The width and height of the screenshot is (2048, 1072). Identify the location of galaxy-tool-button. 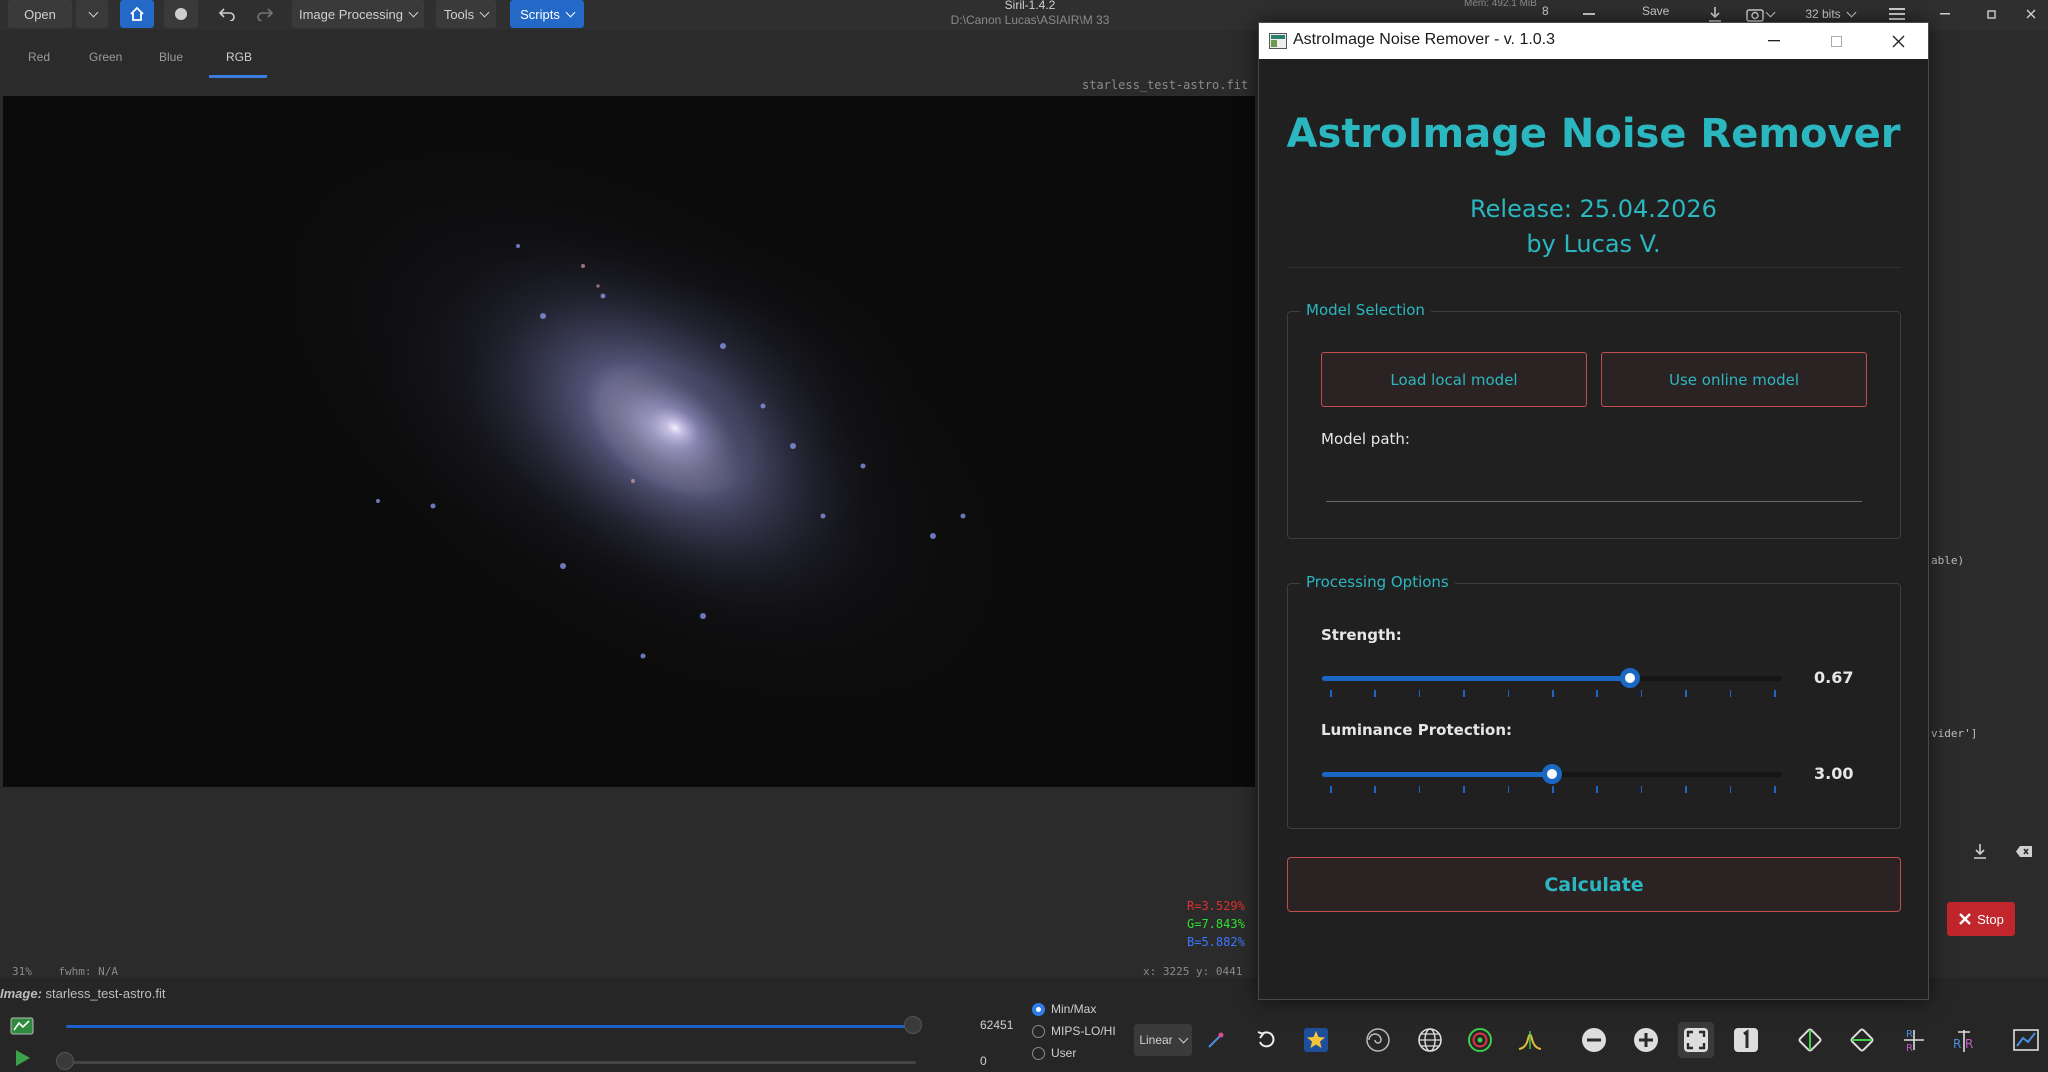
(1378, 1040).